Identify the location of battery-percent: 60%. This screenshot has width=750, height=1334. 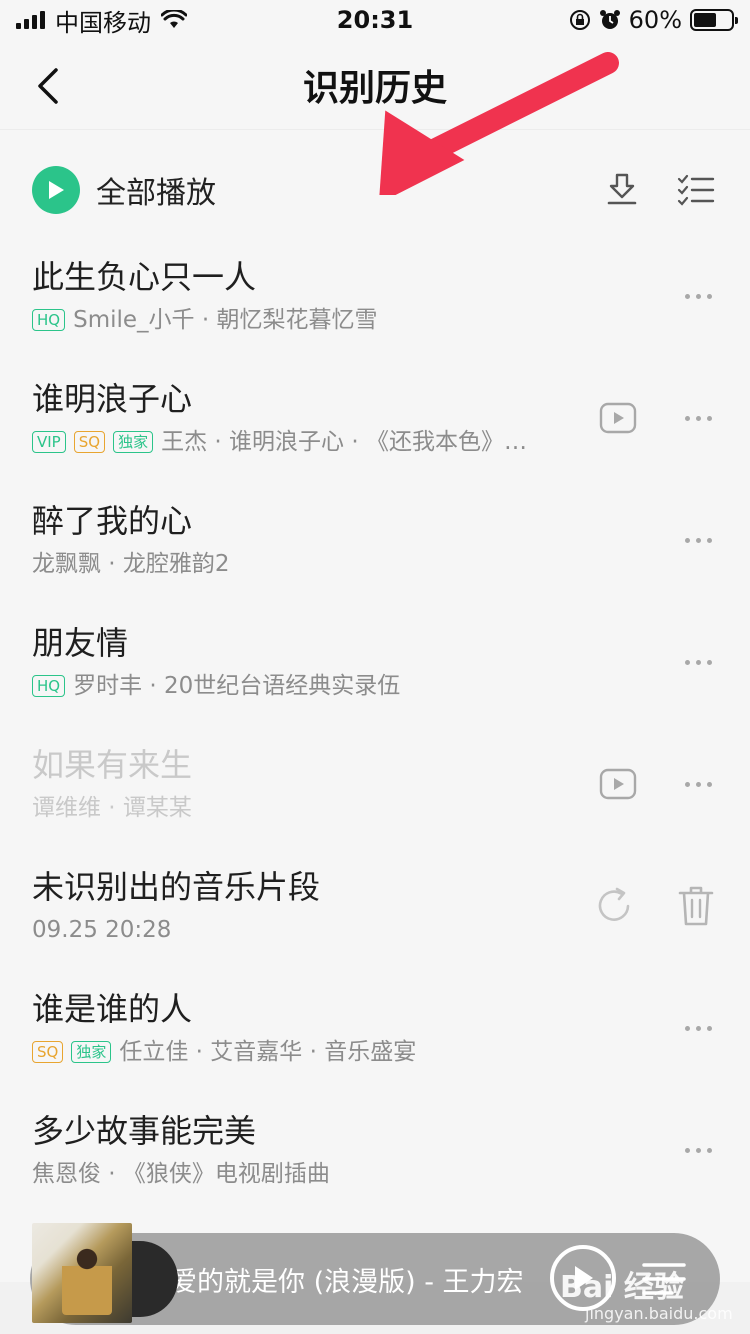
(655, 20).